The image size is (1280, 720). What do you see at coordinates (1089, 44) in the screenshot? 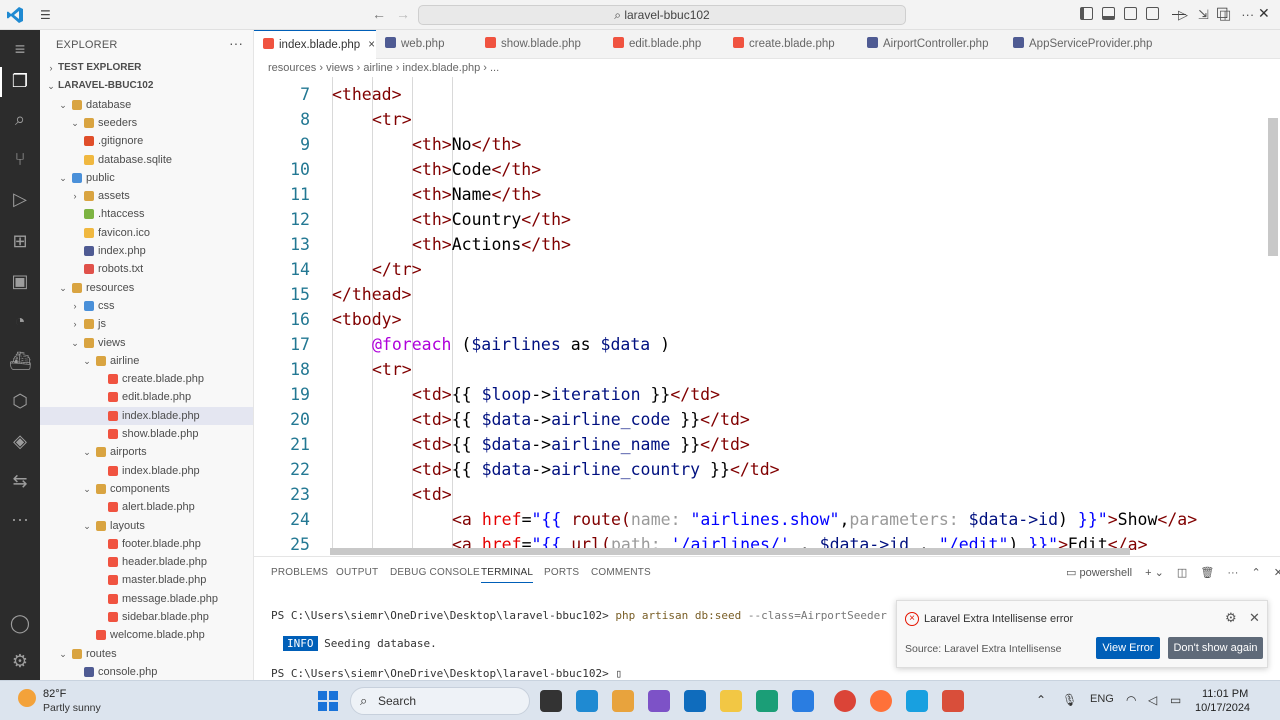
I see `editor-tab: AppServiceProvider.php` at bounding box center [1089, 44].